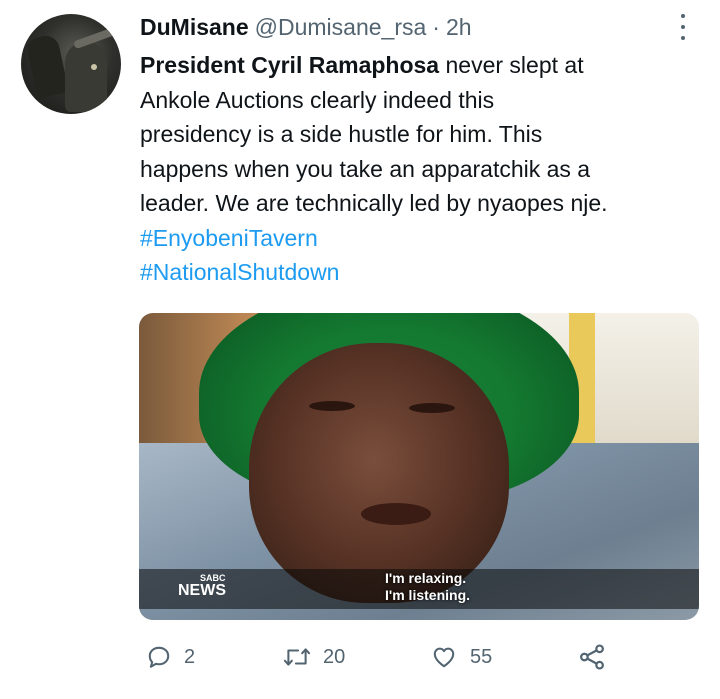  I want to click on like-count: 55, so click(481, 656).